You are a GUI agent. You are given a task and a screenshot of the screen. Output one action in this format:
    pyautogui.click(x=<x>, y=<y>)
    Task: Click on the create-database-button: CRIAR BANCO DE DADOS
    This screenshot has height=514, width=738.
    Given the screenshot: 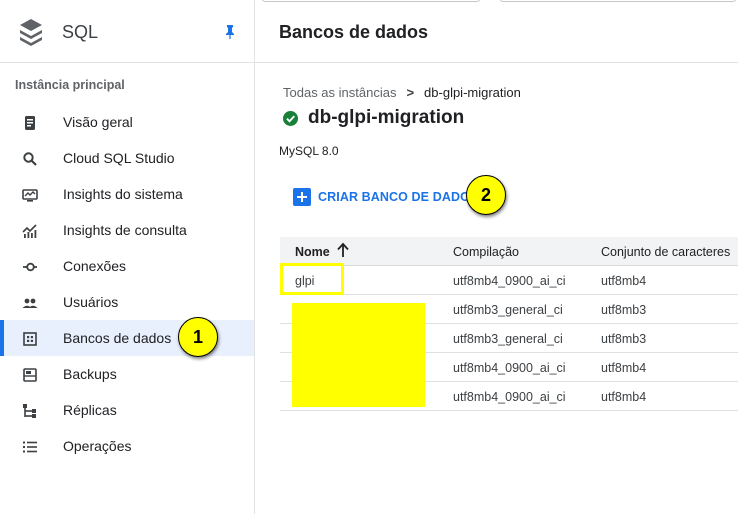 What is the action you would take?
    pyautogui.click(x=385, y=197)
    